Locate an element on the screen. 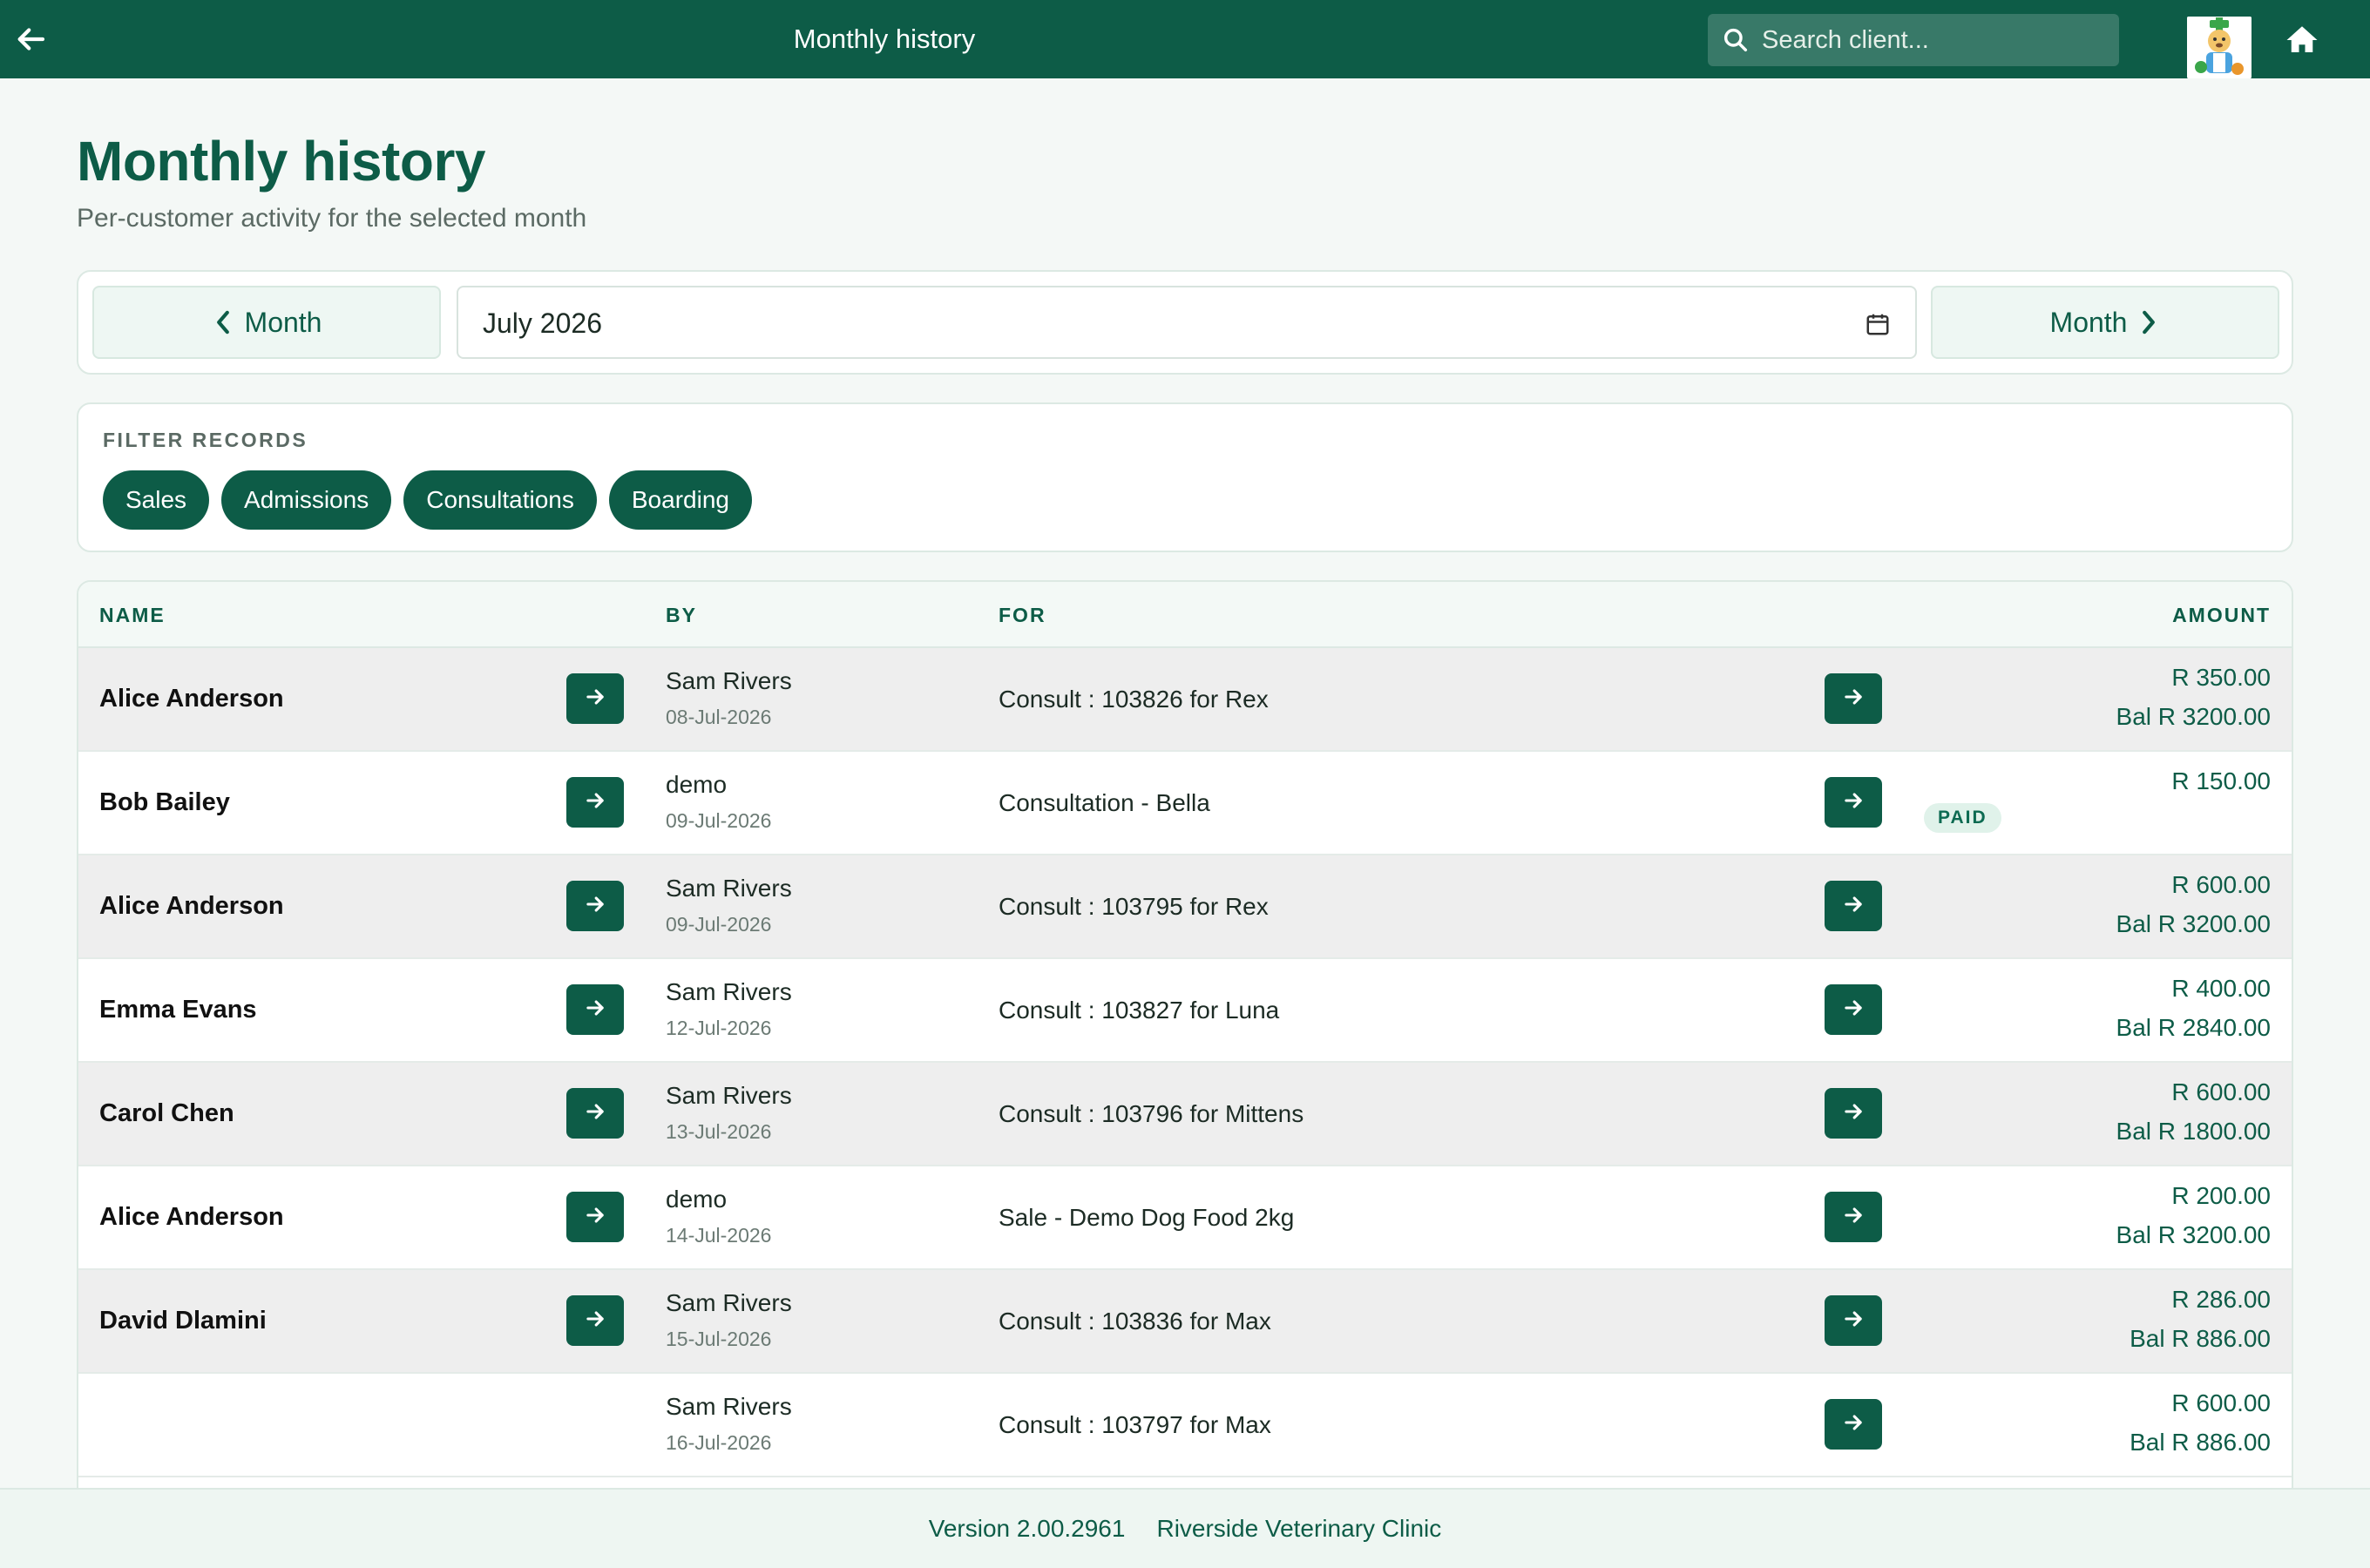  record-date: 14-Jul-2026 is located at coordinates (719, 1235).